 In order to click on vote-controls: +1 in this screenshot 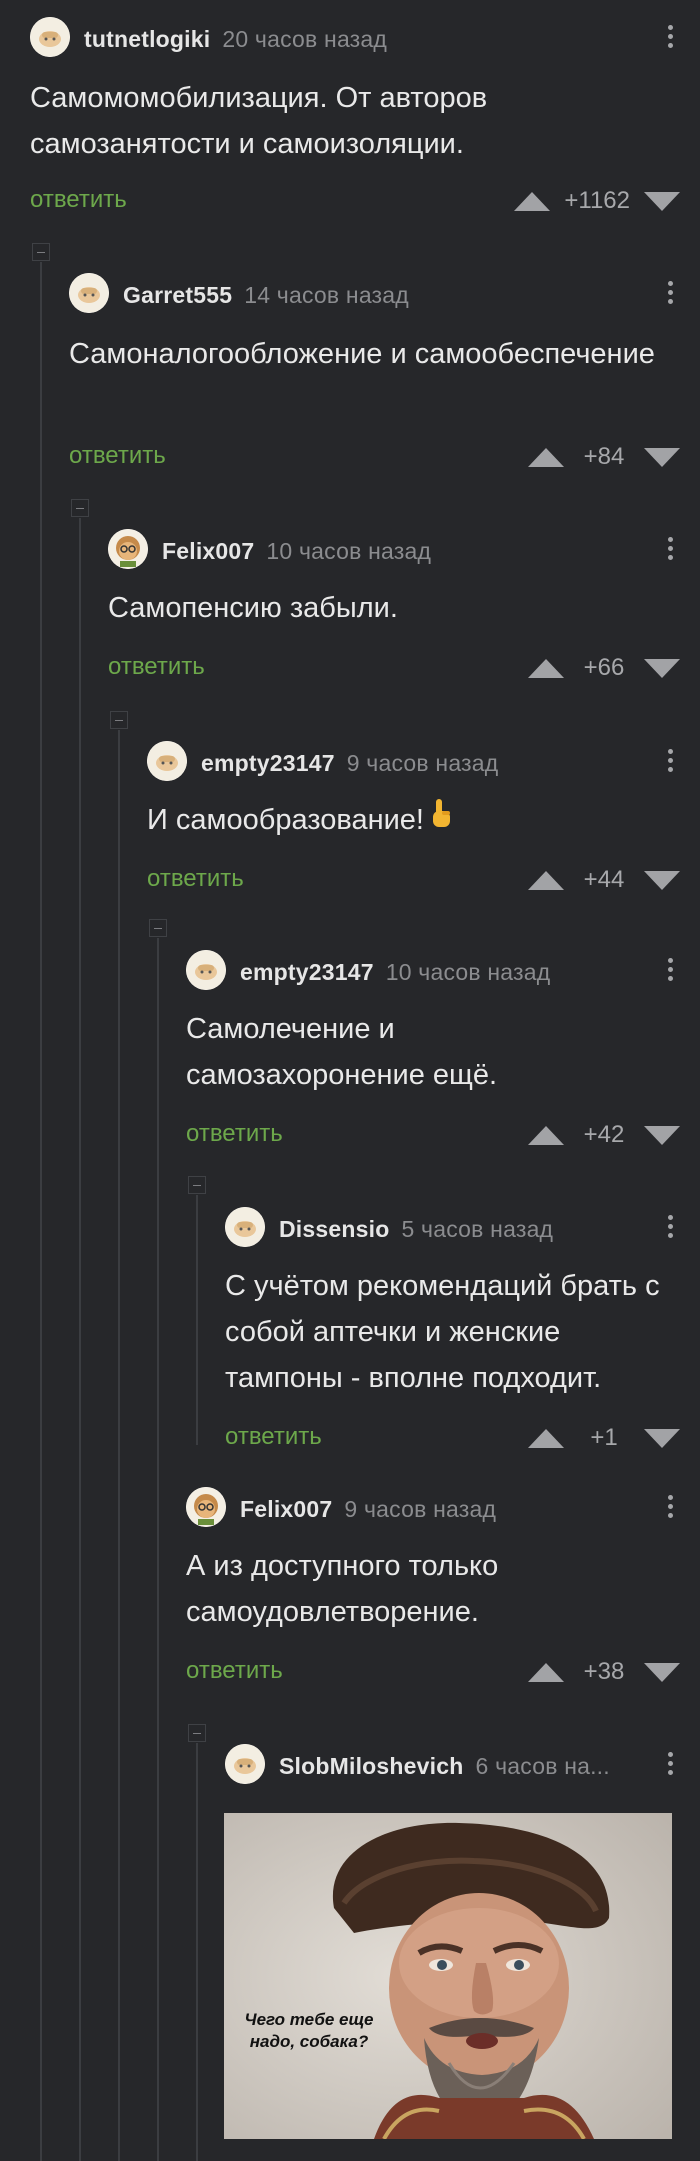, I will do `click(604, 1438)`.